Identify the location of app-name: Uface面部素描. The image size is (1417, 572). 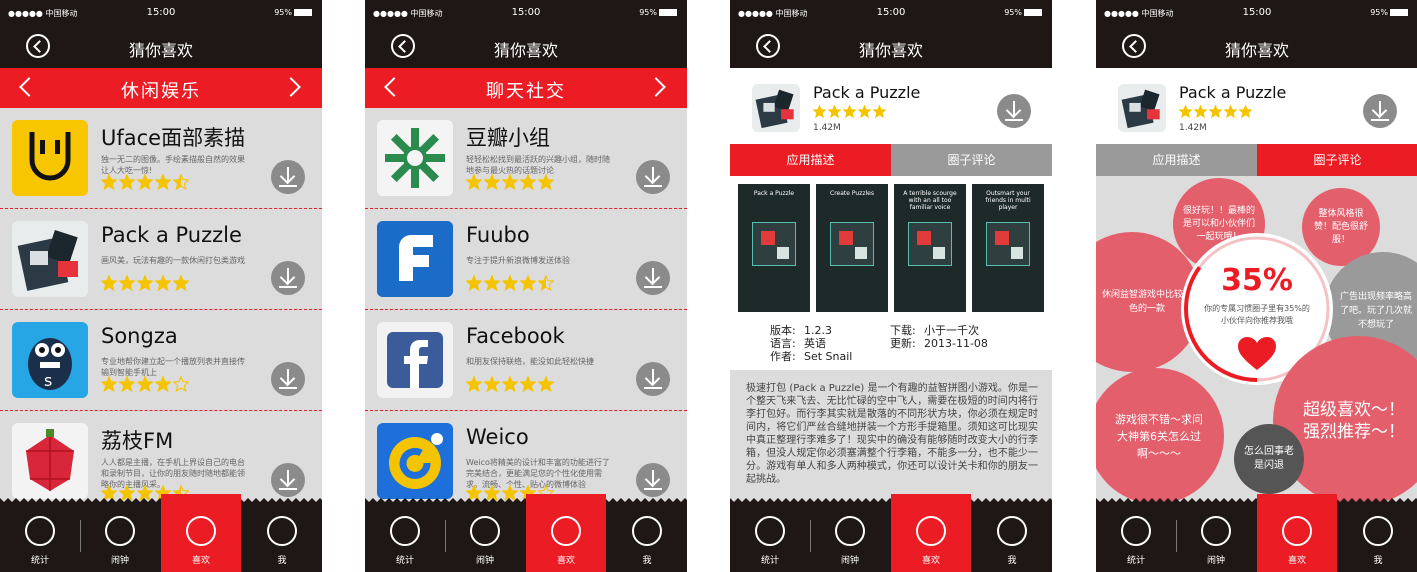
(173, 138).